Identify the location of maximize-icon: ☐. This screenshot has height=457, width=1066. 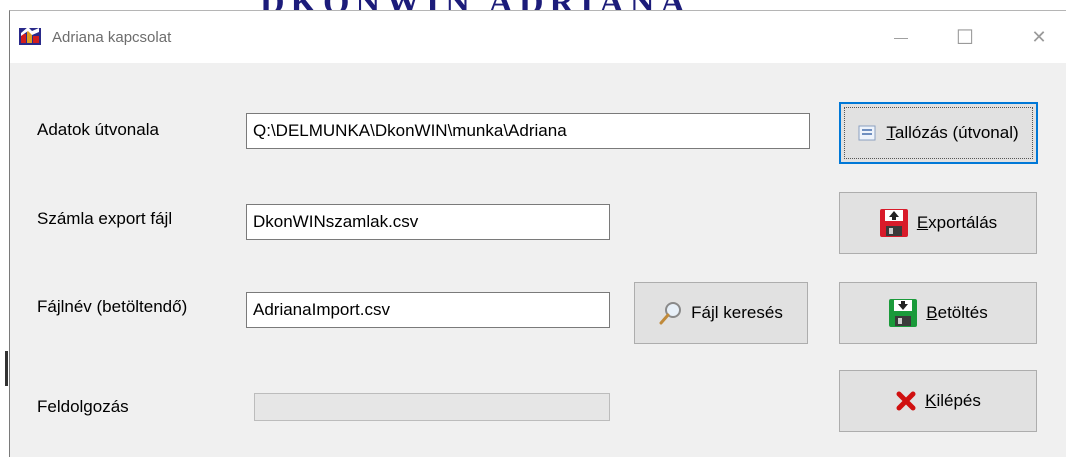
(965, 37).